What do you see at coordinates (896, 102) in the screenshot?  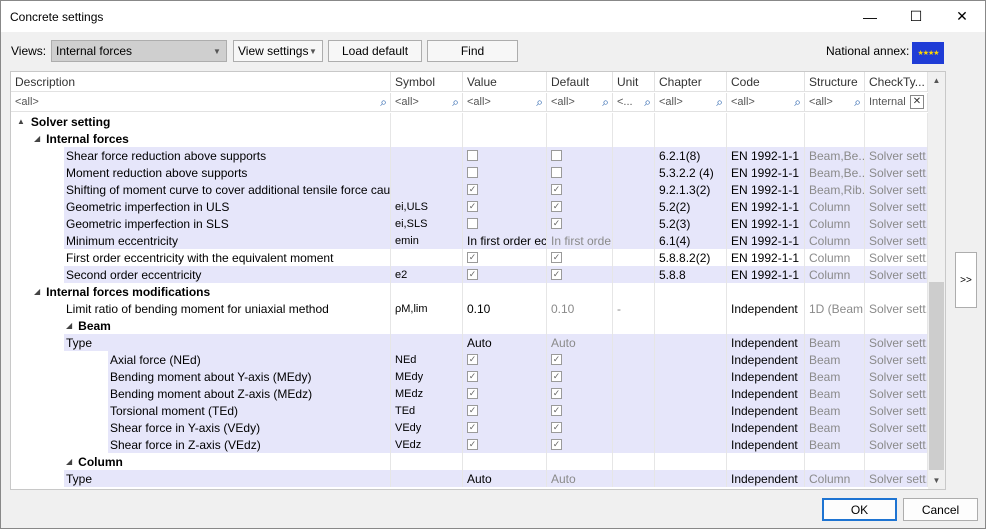 I see `filter-cell: Internal ✕` at bounding box center [896, 102].